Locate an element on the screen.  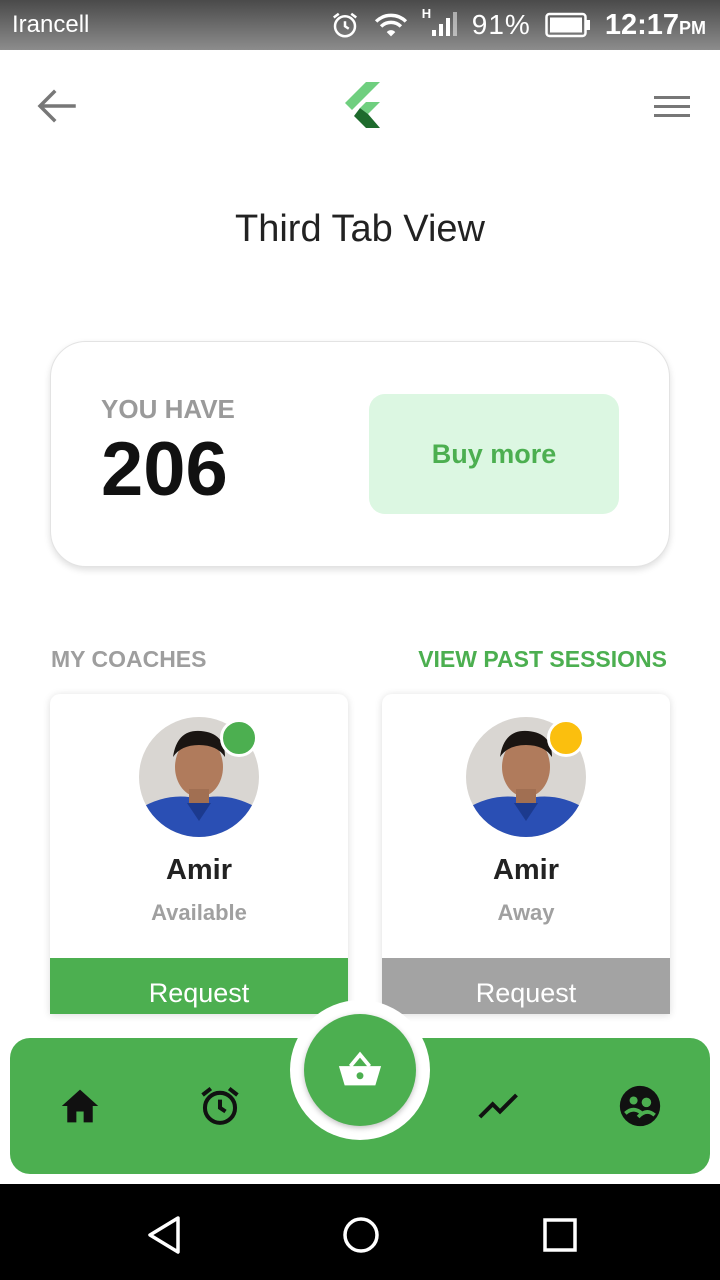
battery-icon is located at coordinates (567, 25).